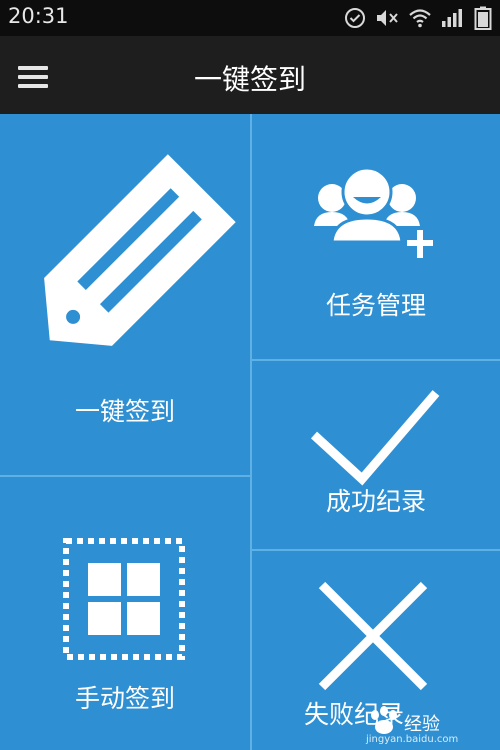  I want to click on users-add-icon, so click(373, 212).